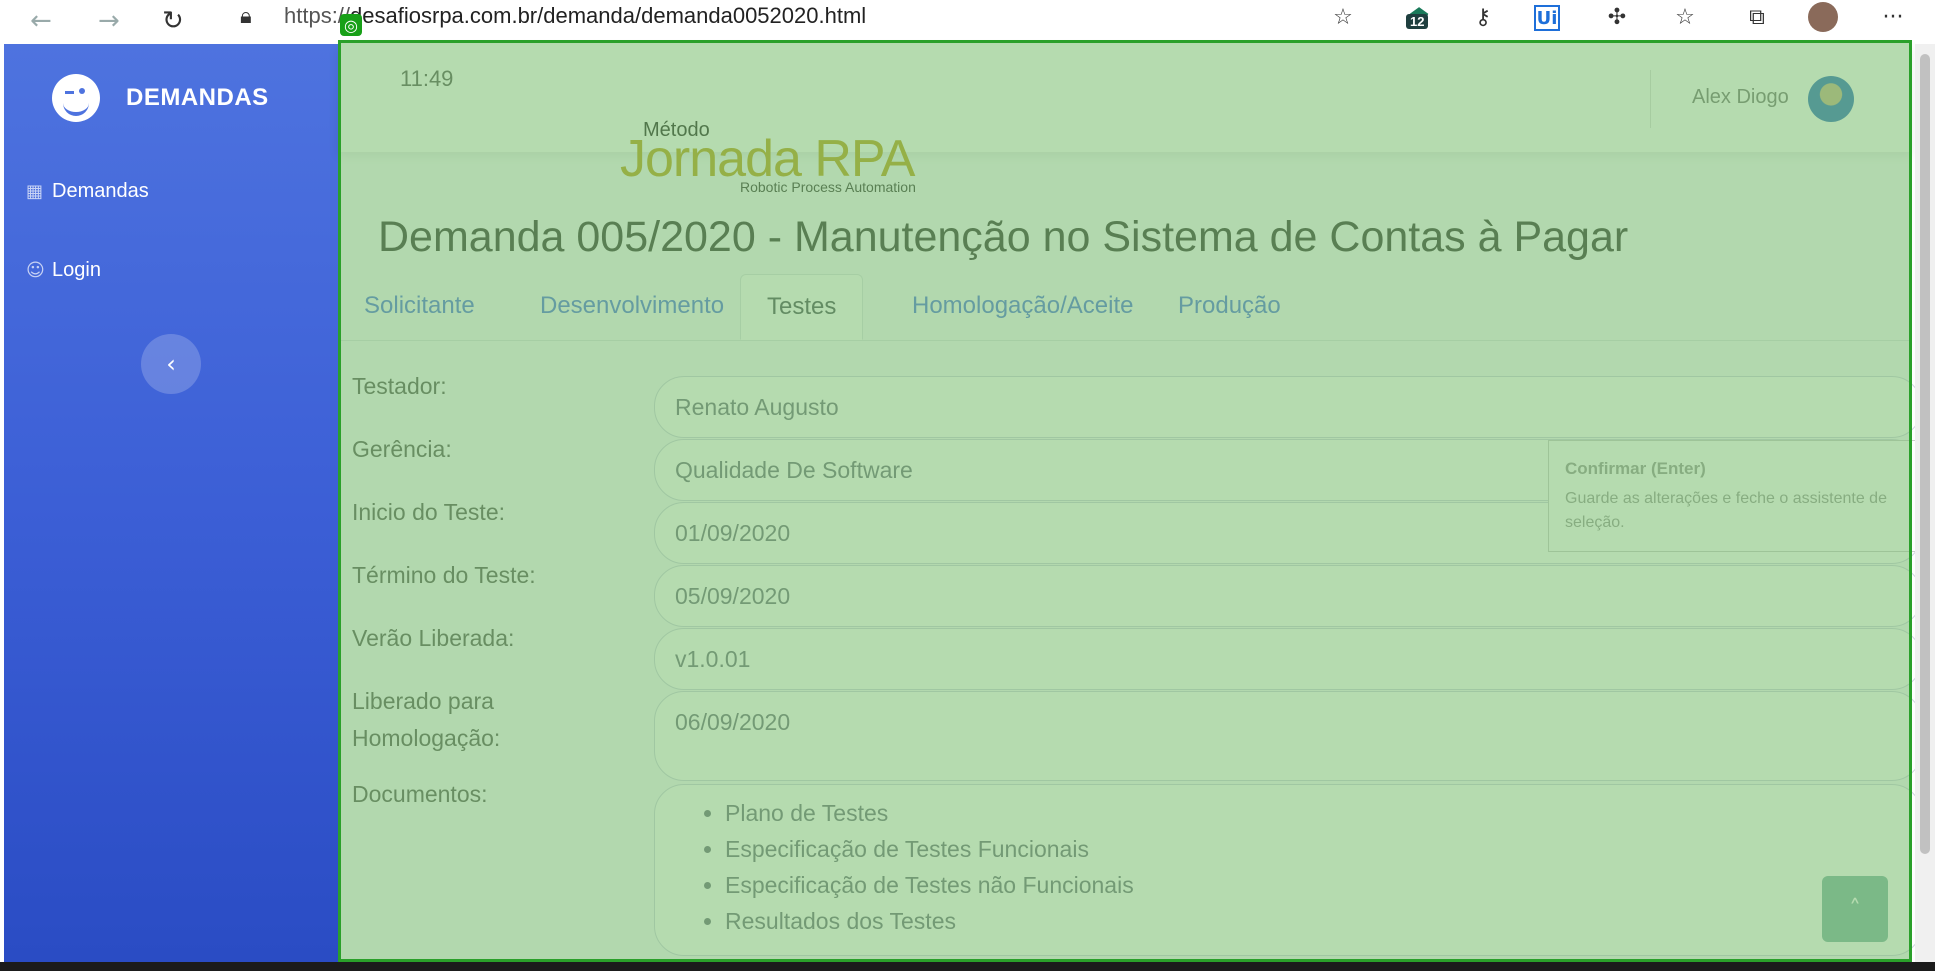 This screenshot has width=1935, height=971. What do you see at coordinates (402, 449) in the screenshot?
I see `gerencia-label: Gerência:` at bounding box center [402, 449].